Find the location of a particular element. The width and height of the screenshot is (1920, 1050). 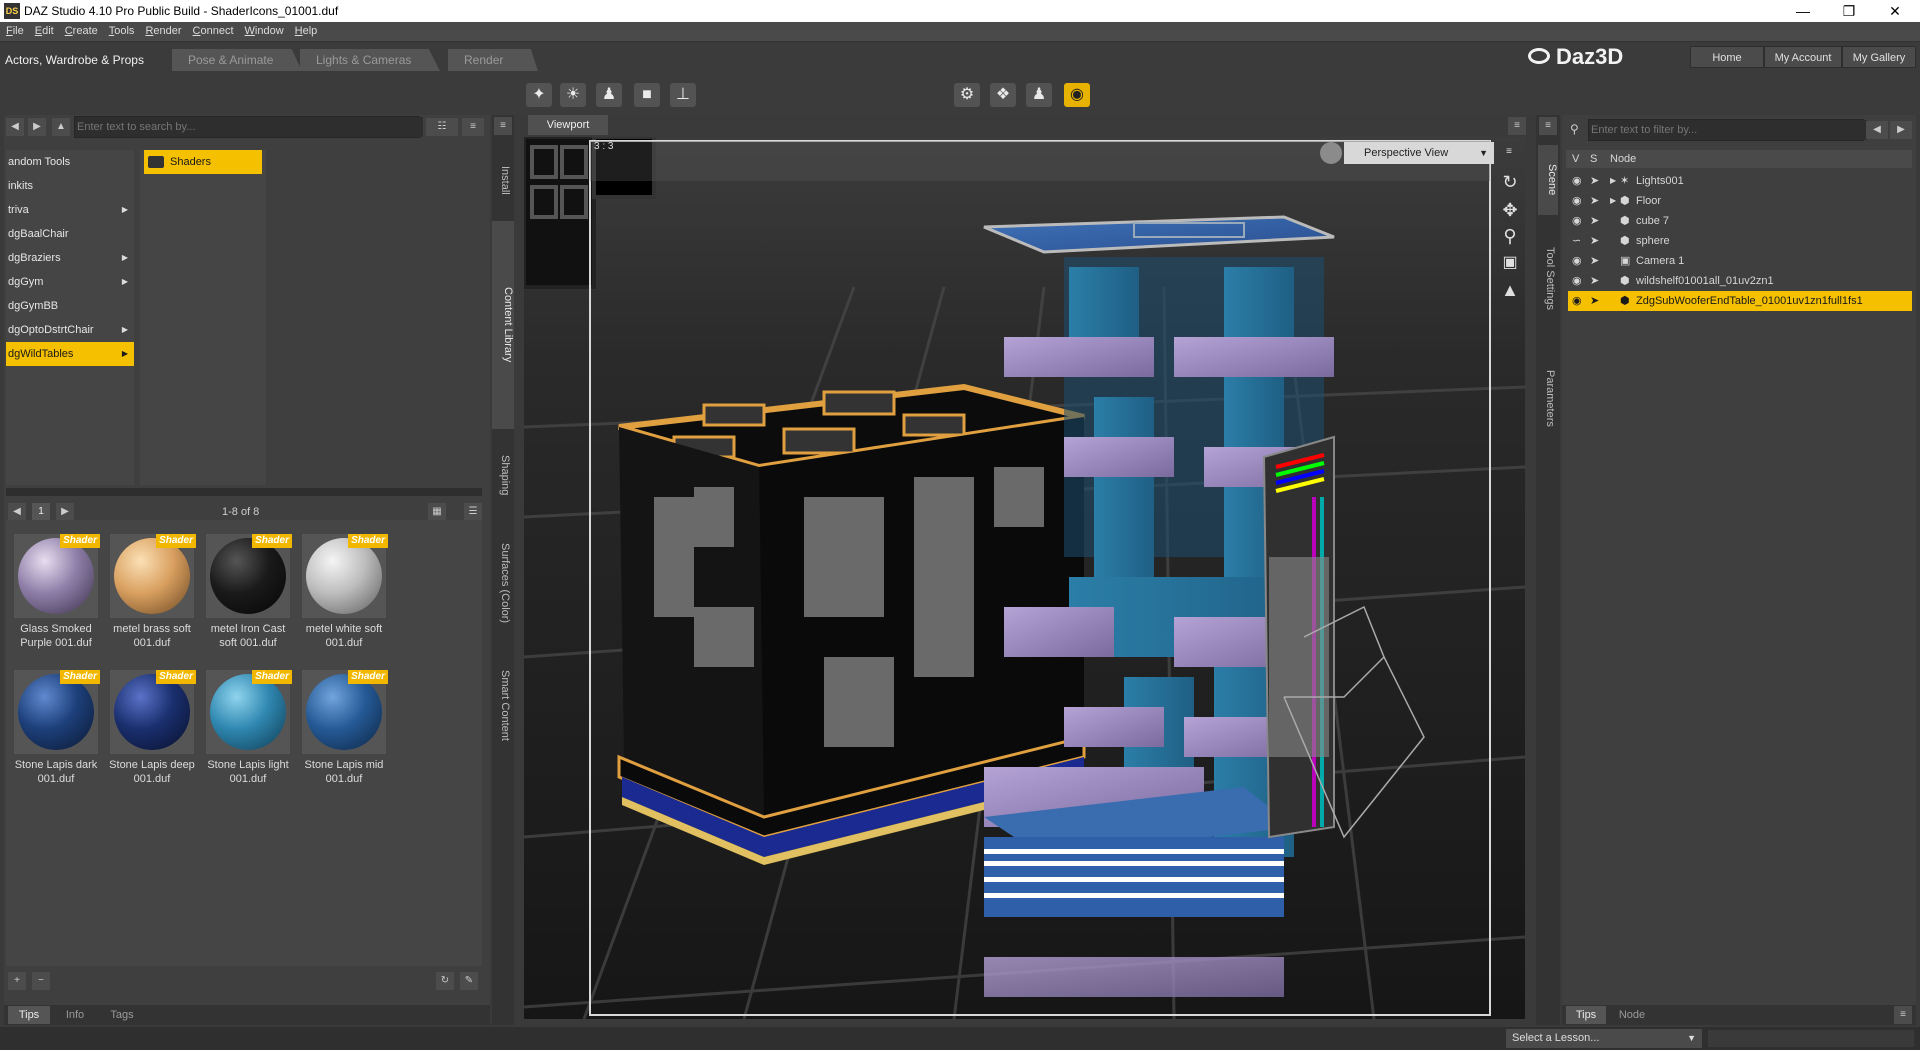

tab-scene: Scene is located at coordinates (1548, 180).